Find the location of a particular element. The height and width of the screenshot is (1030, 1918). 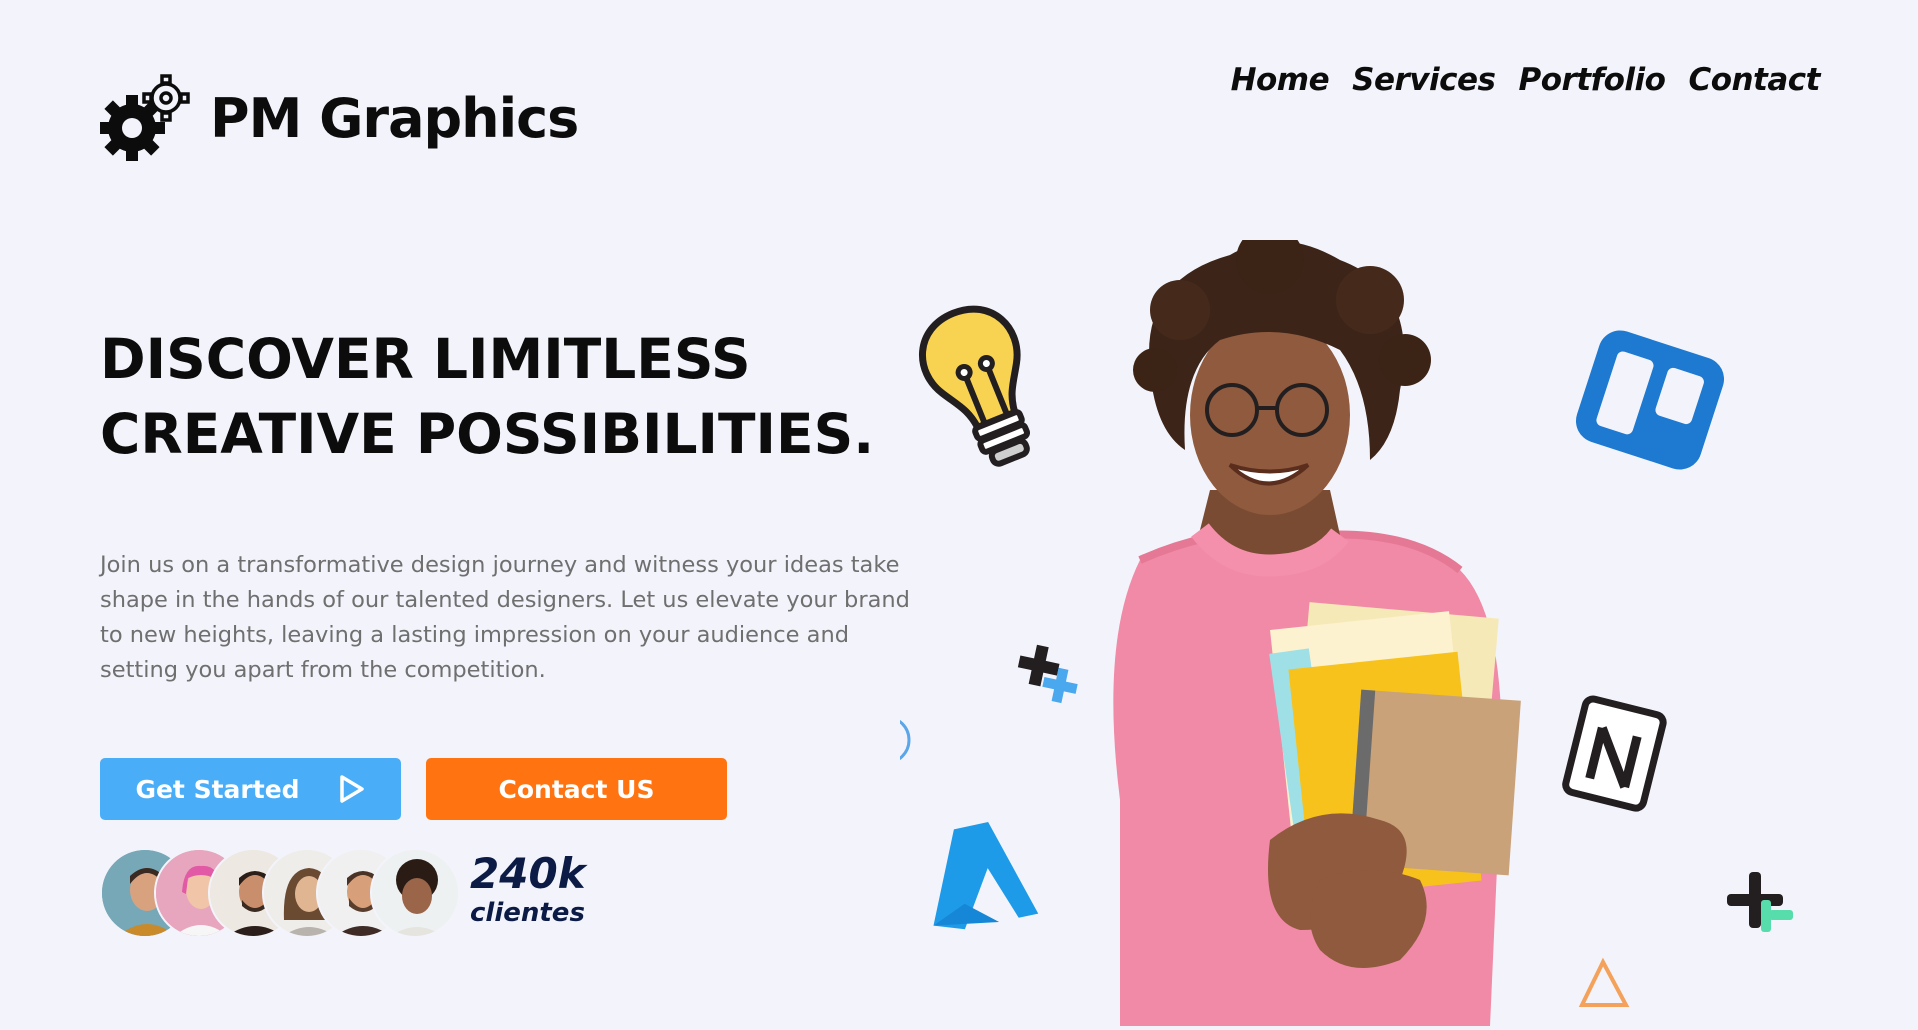

get-started-label: Get Started is located at coordinates (217, 789).